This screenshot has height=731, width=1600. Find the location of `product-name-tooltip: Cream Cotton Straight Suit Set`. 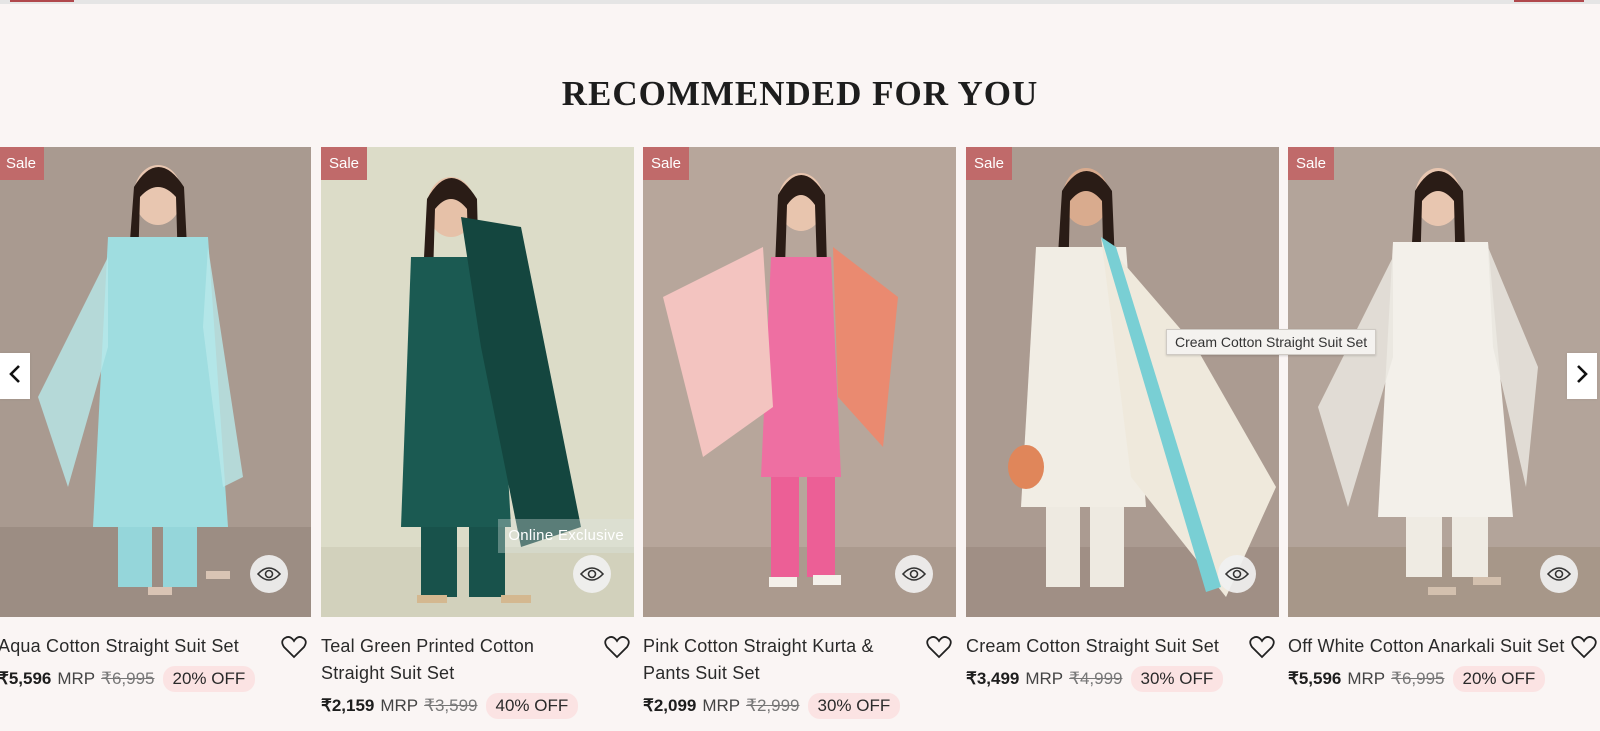

product-name-tooltip: Cream Cotton Straight Suit Set is located at coordinates (1271, 342).